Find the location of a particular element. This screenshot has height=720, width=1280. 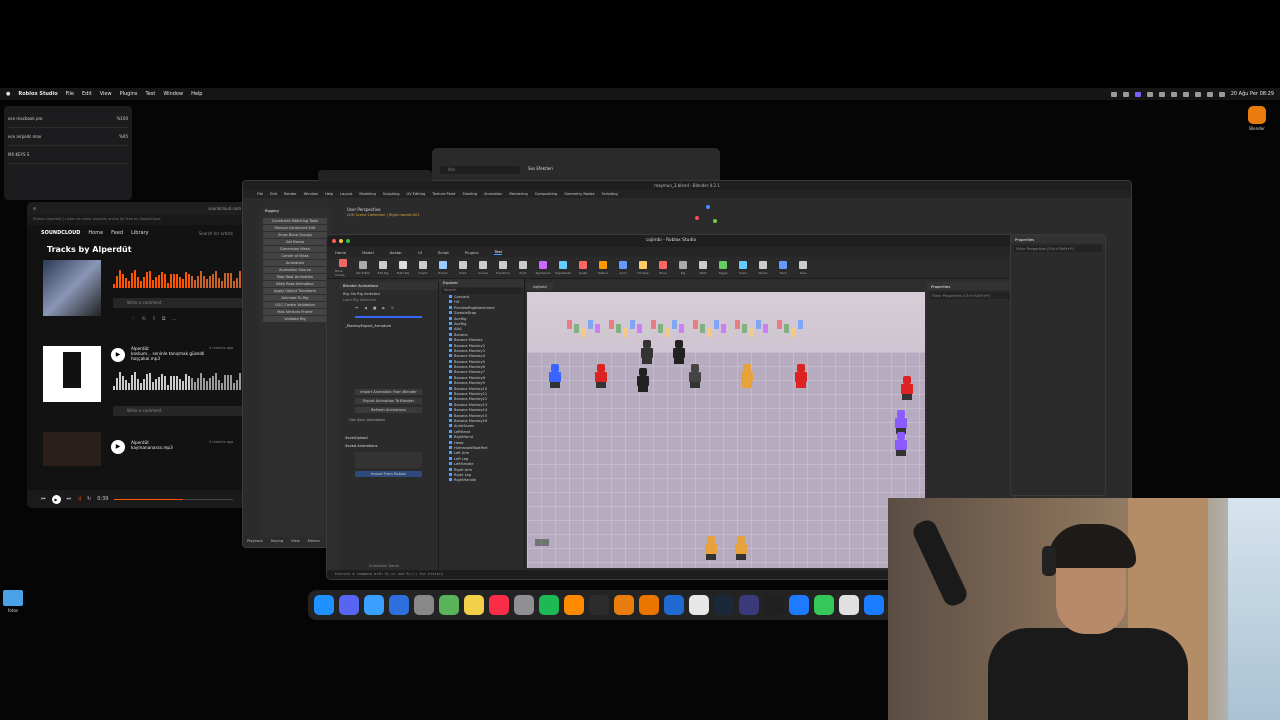

browser-domain: soundcloud.com is located at coordinates (224, 208).